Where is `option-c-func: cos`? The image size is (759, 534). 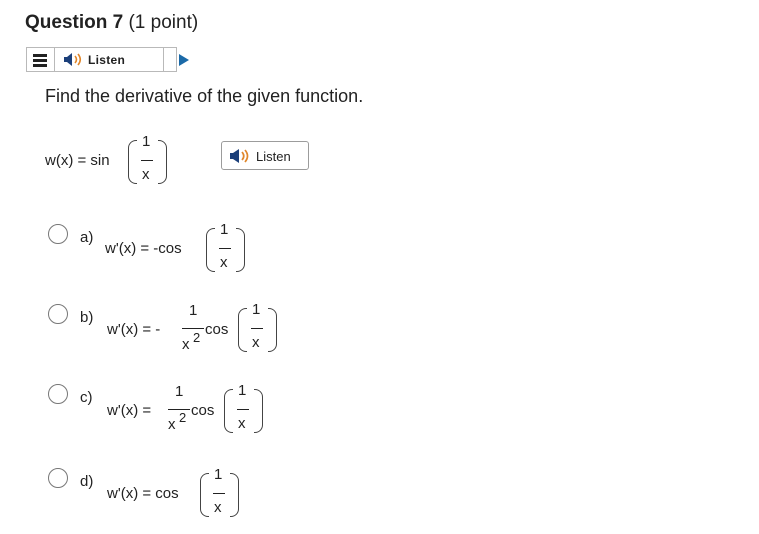
option-c-func: cos is located at coordinates (203, 410).